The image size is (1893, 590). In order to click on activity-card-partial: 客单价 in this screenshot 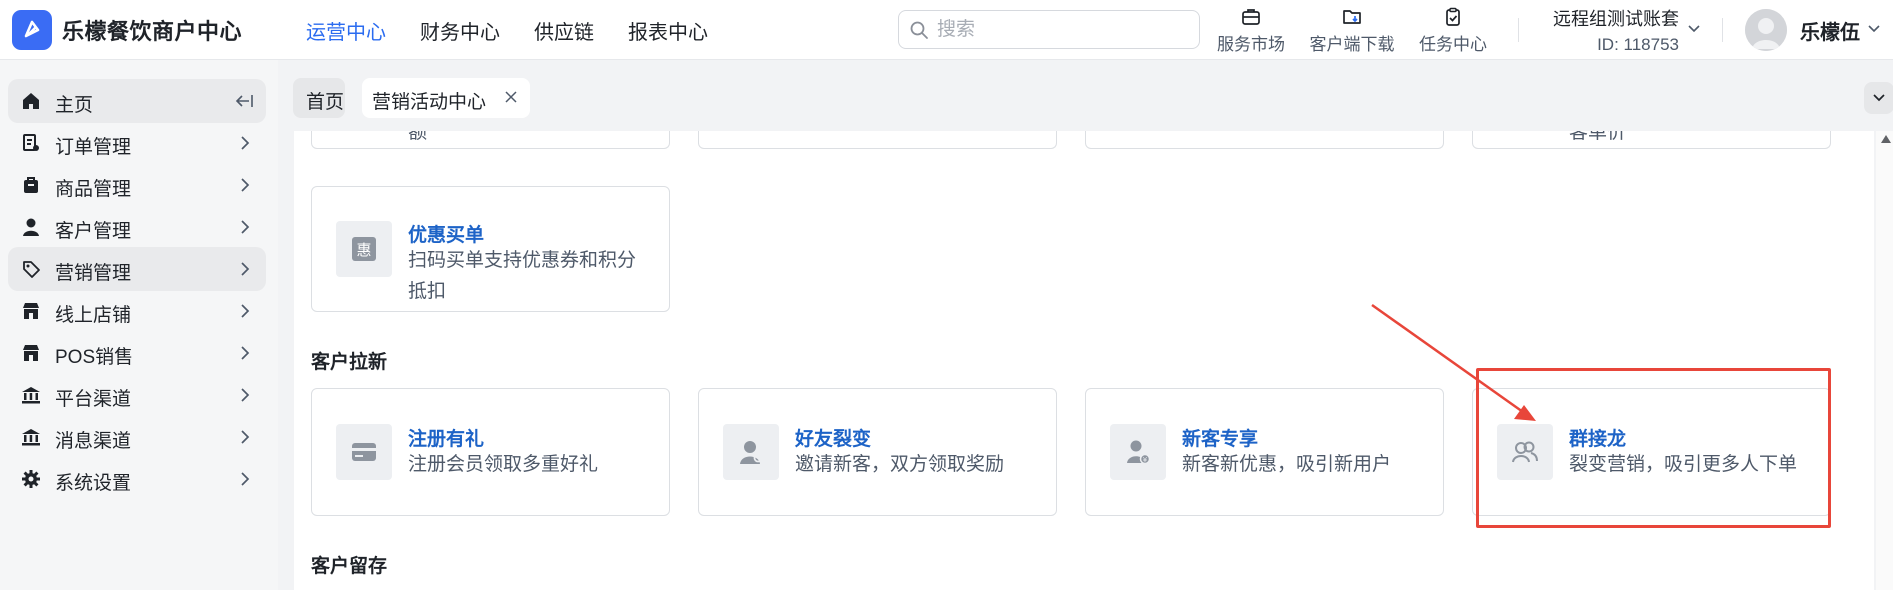, I will do `click(1651, 140)`.